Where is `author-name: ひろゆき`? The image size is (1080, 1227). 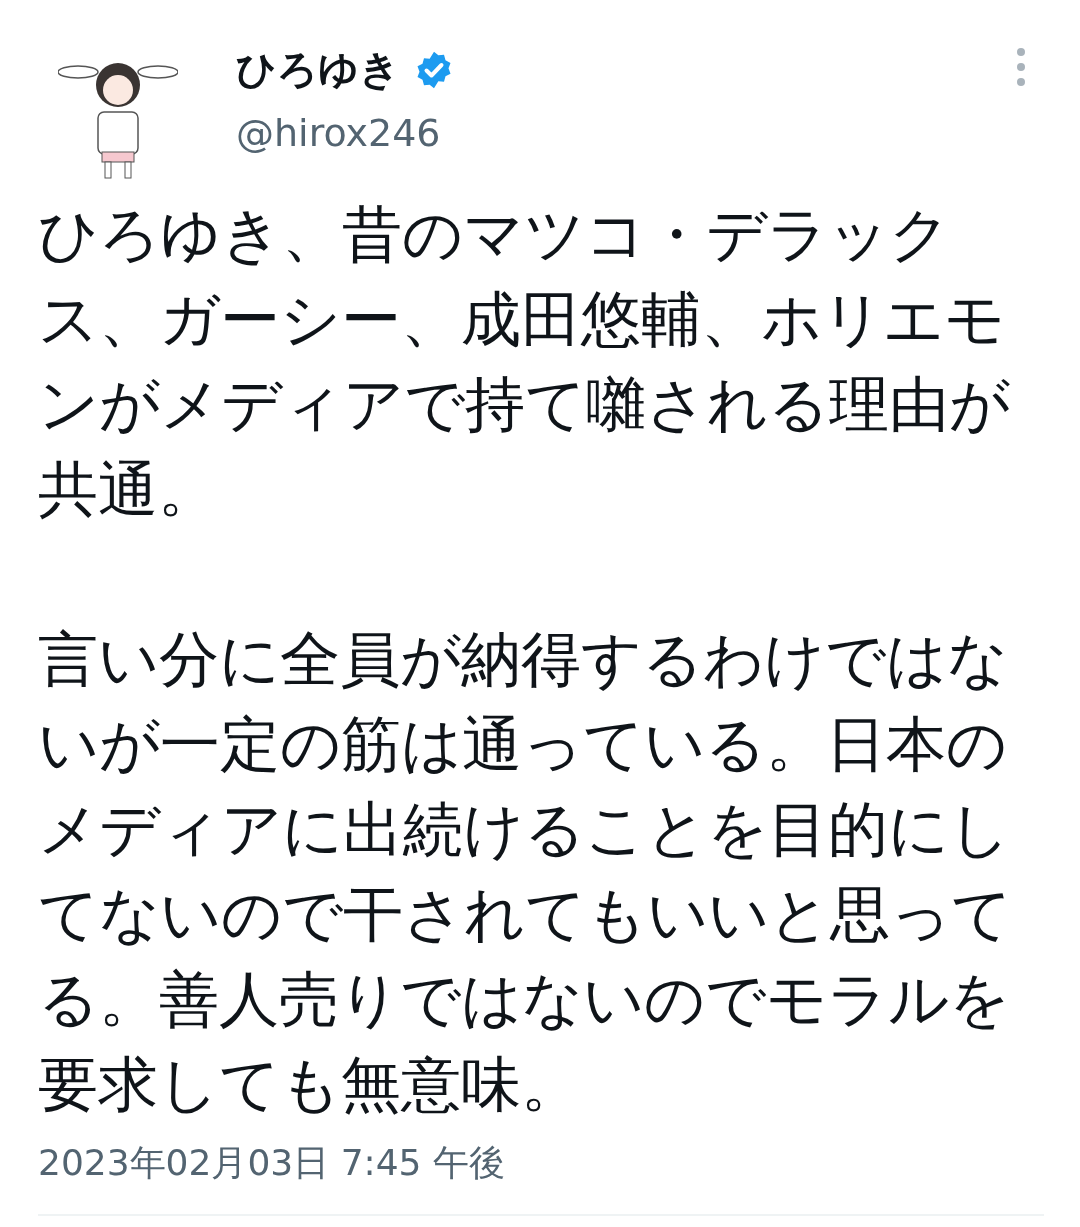 author-name: ひろゆき is located at coordinates (318, 69).